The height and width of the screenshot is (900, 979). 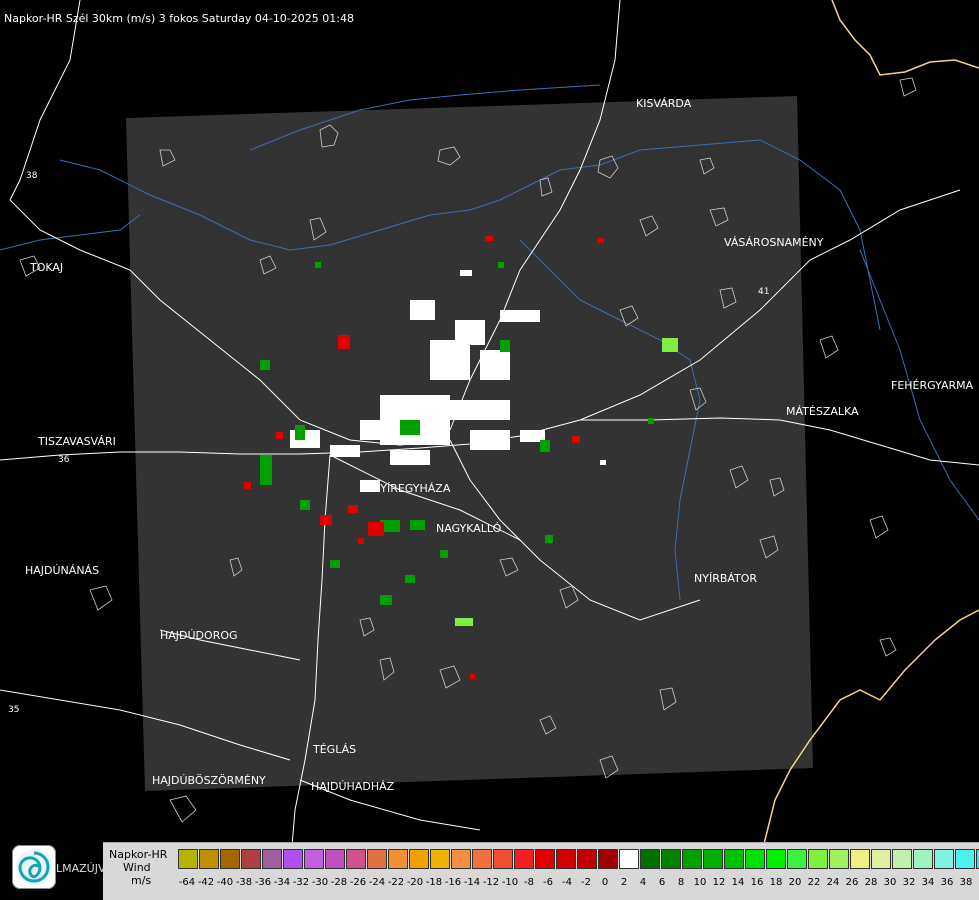 I want to click on city-label: HAJDÚBÖSZÖRMÉNY, so click(x=209, y=780).